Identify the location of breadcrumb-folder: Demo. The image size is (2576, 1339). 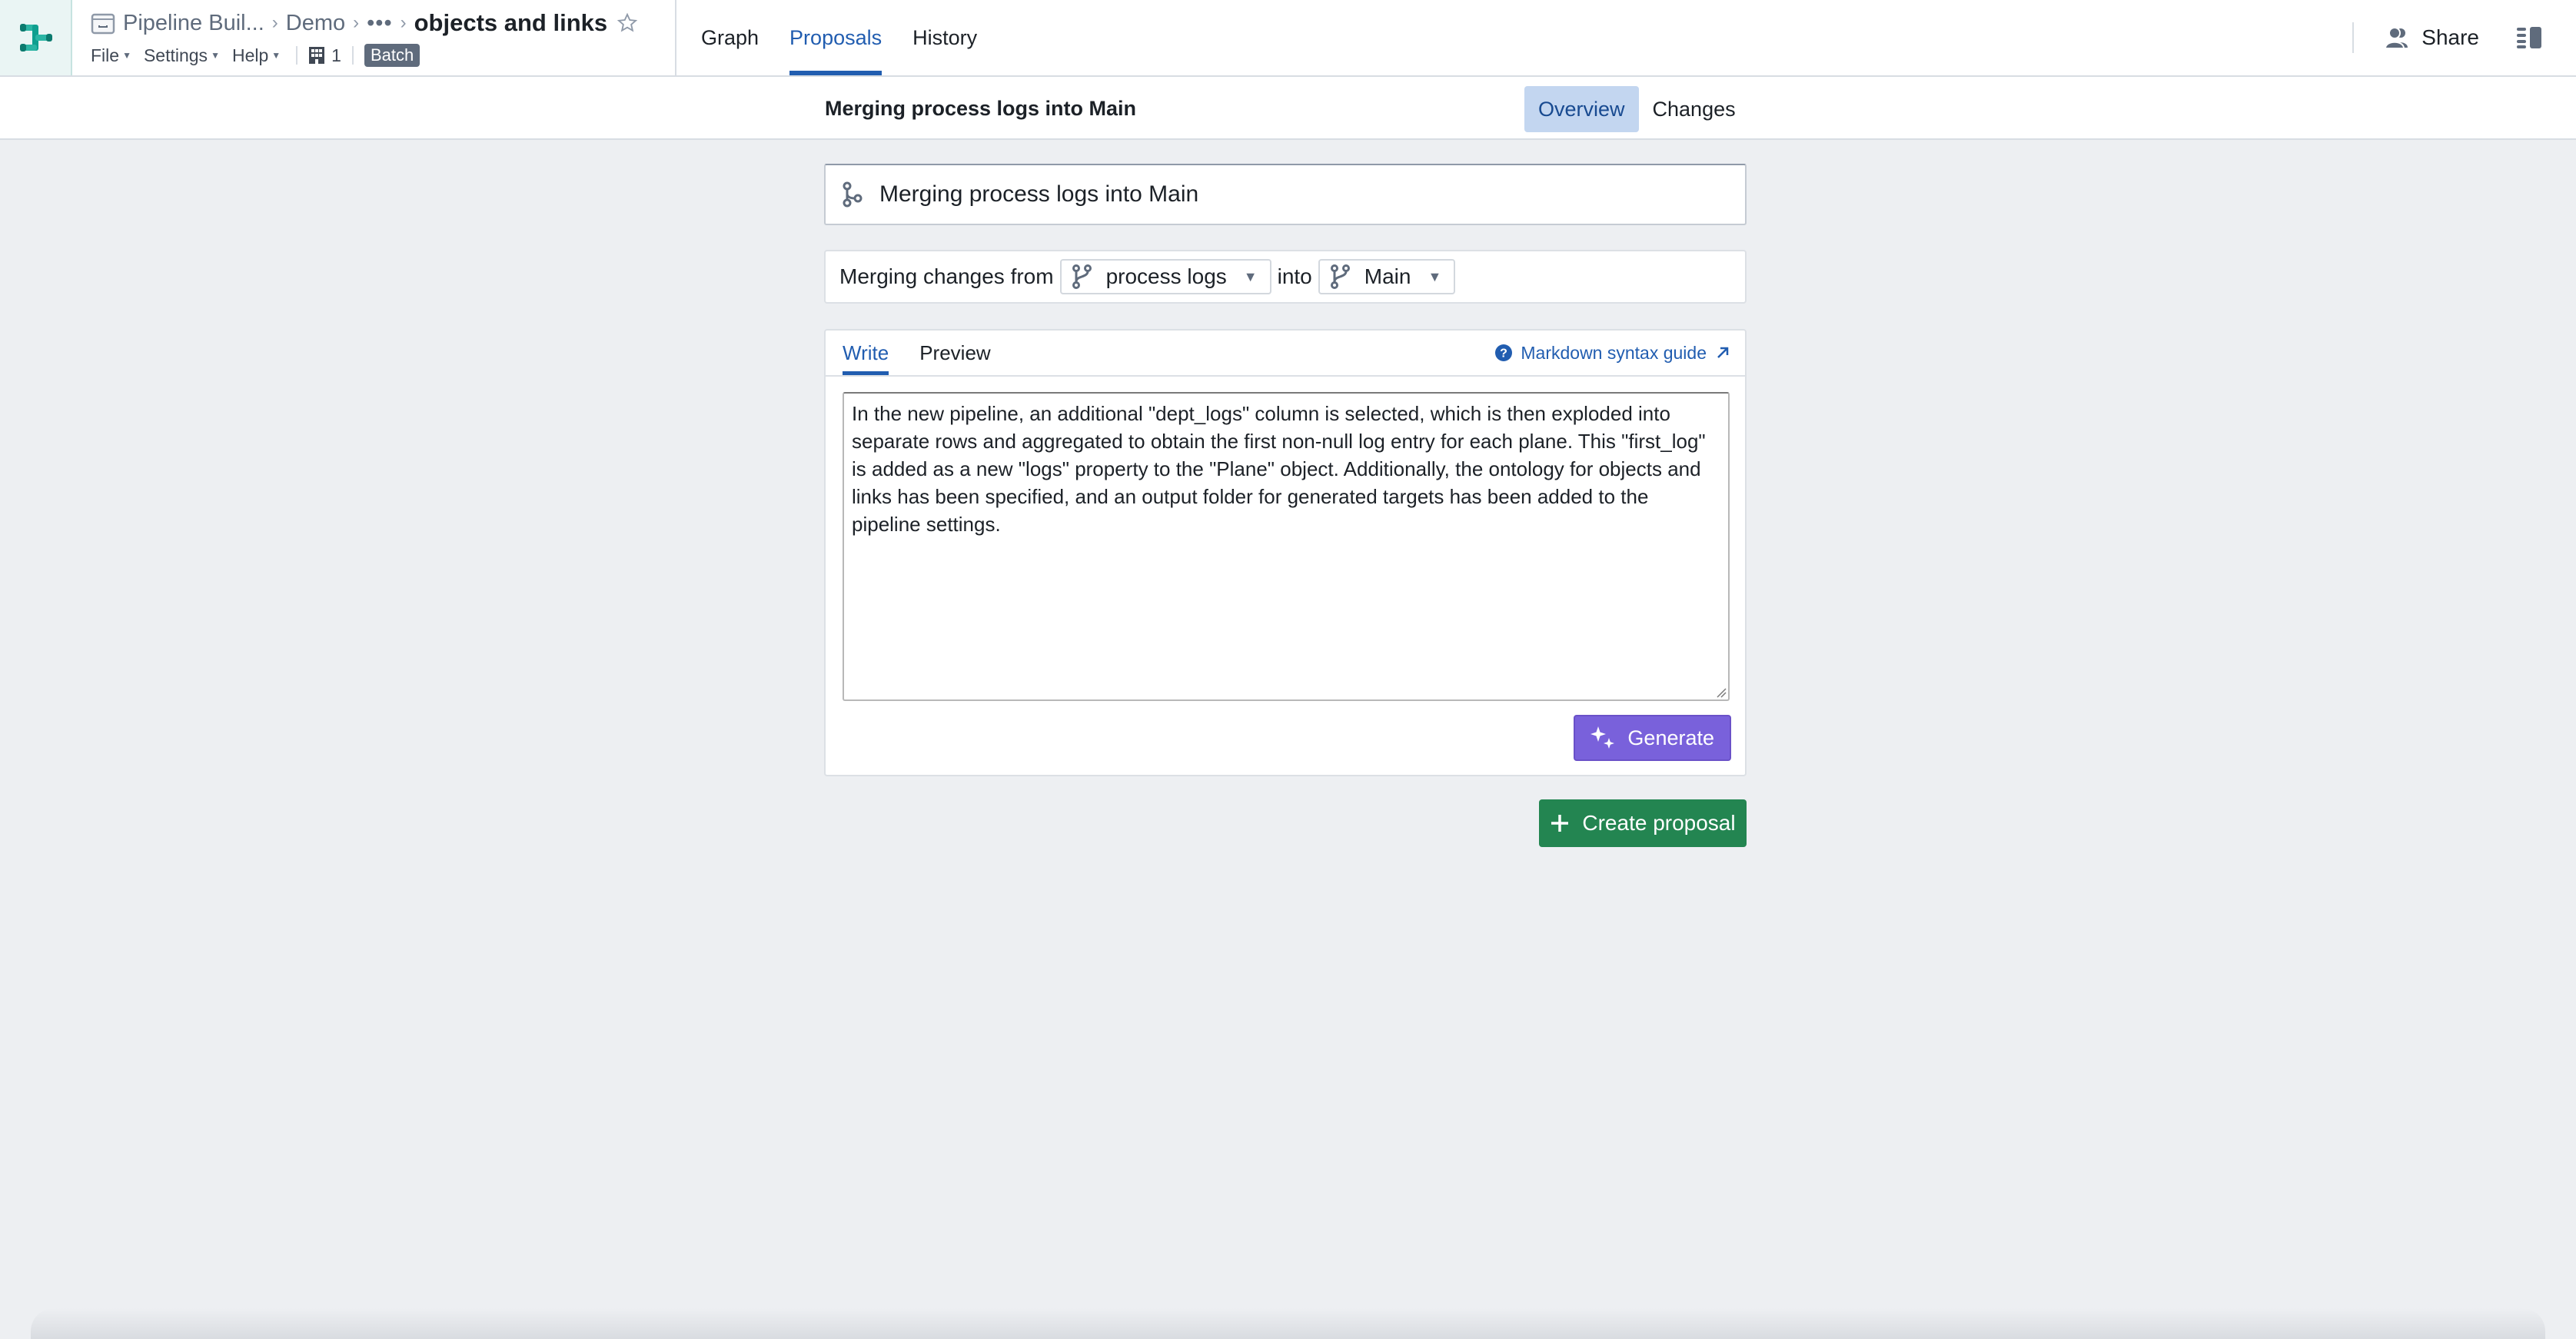
(315, 23).